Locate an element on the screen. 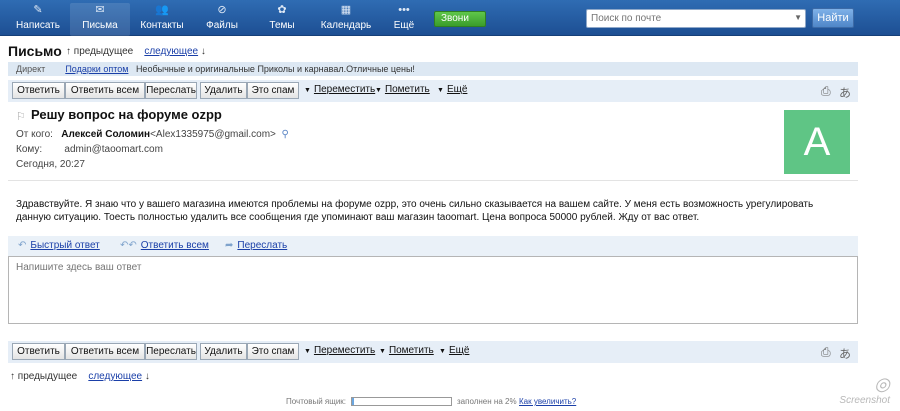 This screenshot has width=900, height=411. nav-more-label: Ещё is located at coordinates (404, 25).